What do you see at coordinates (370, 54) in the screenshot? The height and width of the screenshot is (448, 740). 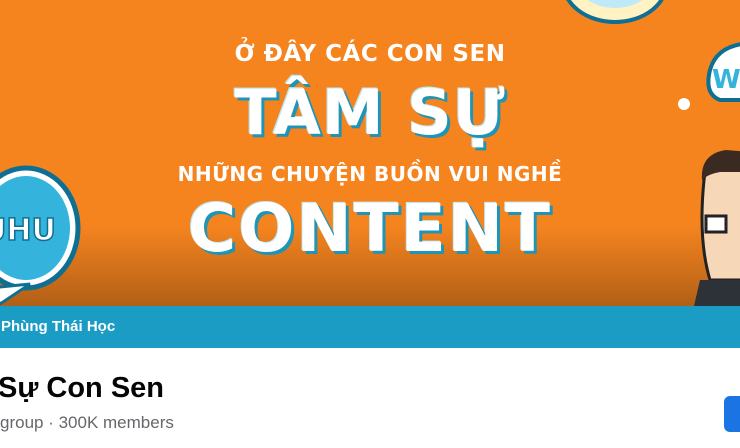 I see `cover-line-1: Ở ĐÂY CÁC CON SEN` at bounding box center [370, 54].